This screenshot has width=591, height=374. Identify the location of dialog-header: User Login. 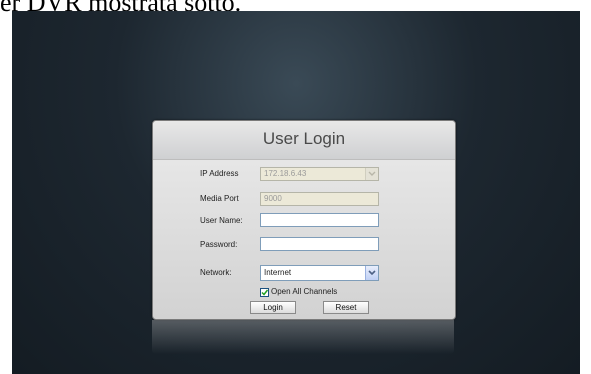
(304, 140).